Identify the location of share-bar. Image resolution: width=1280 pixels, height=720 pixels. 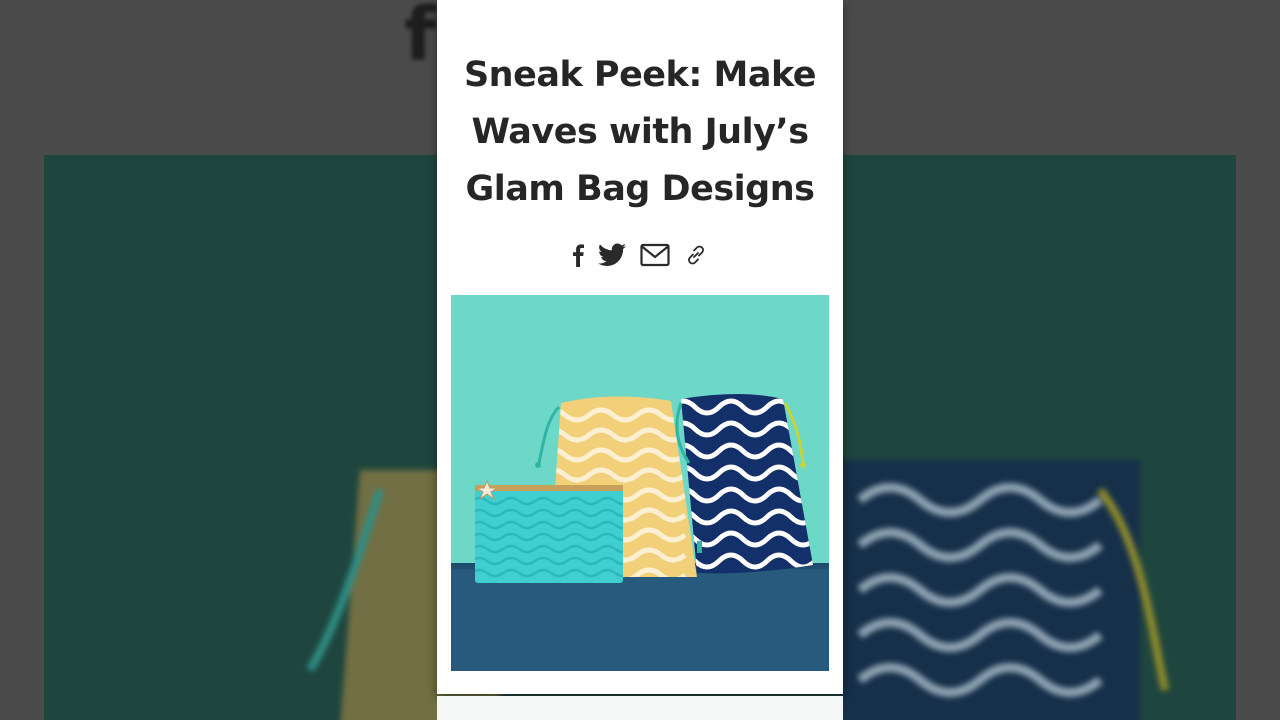
(640, 255).